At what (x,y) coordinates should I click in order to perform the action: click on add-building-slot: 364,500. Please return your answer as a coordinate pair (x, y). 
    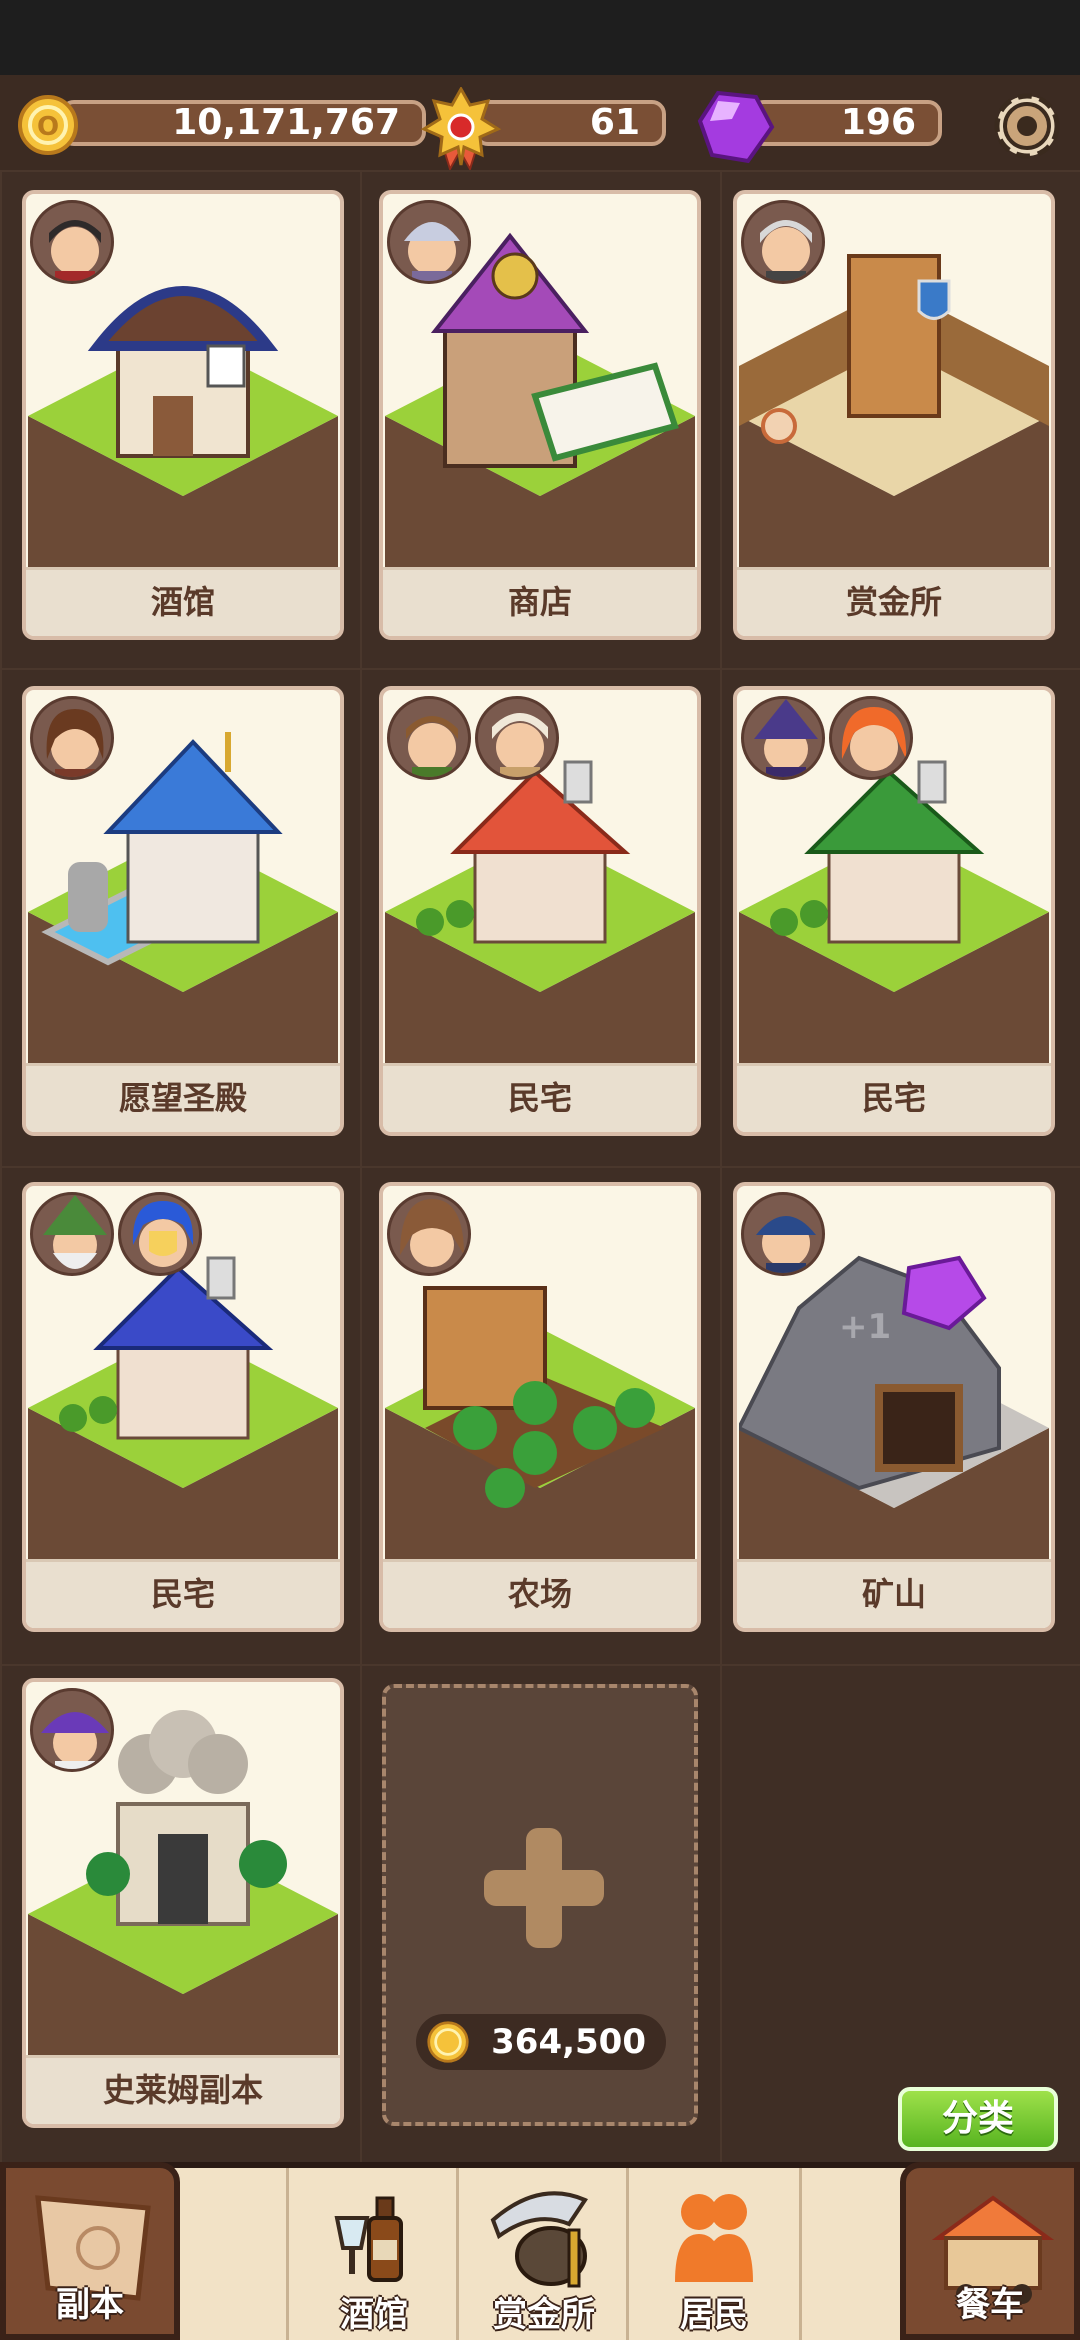
    Looking at the image, I should click on (540, 1905).